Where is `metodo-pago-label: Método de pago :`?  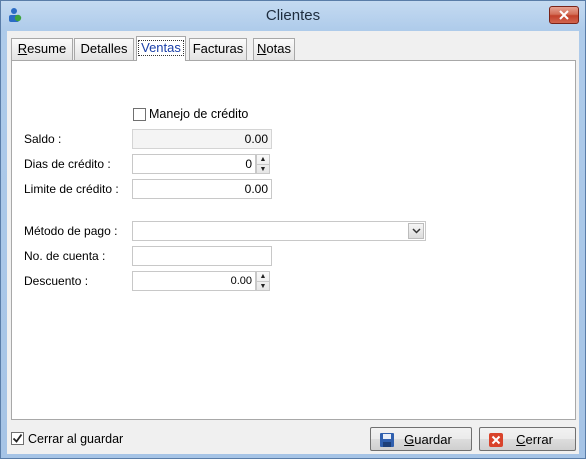 metodo-pago-label: Método de pago : is located at coordinates (71, 231).